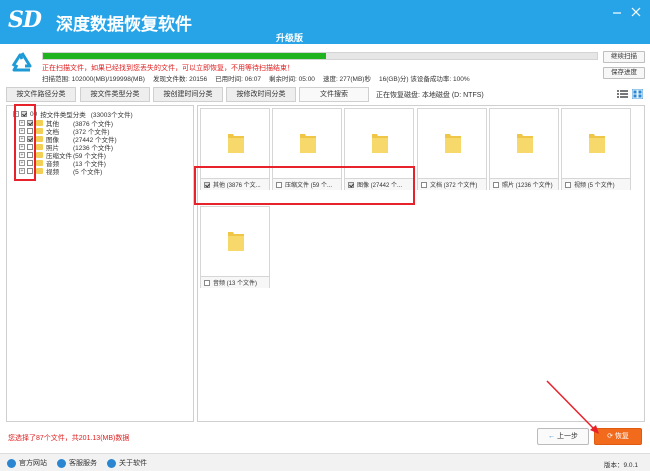 The height and width of the screenshot is (471, 650). What do you see at coordinates (290, 38) in the screenshot?
I see `edition-label: 升级版` at bounding box center [290, 38].